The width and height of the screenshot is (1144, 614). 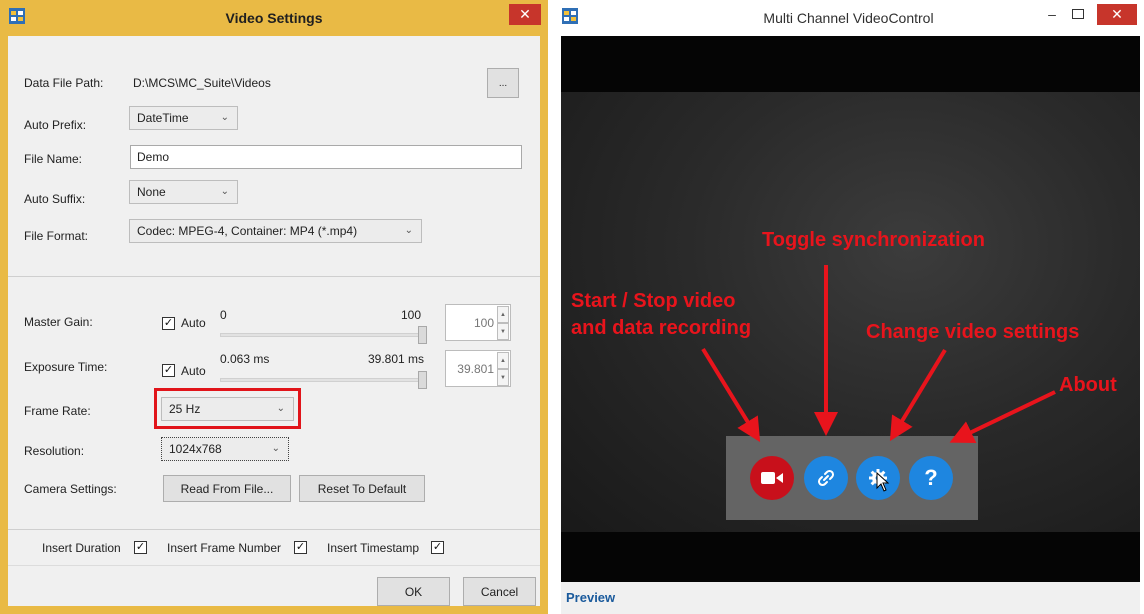 I want to click on callout-arrows, so click(x=878, y=354).